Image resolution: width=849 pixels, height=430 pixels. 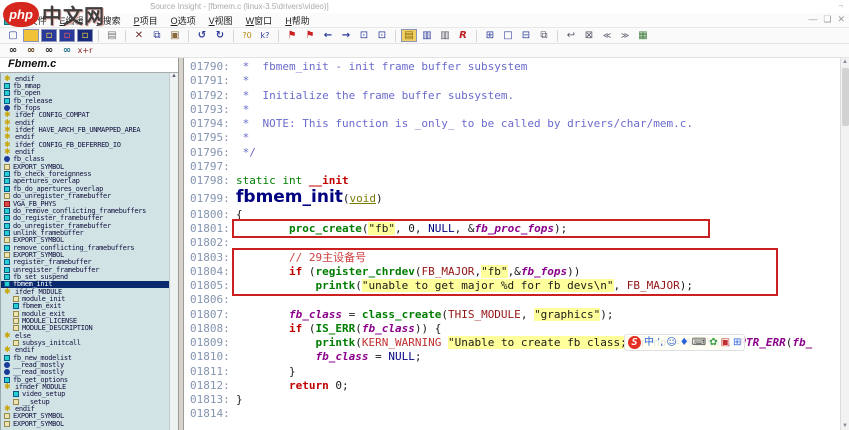 What do you see at coordinates (247, 35) in the screenshot?
I see `search-replace-icon: ?0` at bounding box center [247, 35].